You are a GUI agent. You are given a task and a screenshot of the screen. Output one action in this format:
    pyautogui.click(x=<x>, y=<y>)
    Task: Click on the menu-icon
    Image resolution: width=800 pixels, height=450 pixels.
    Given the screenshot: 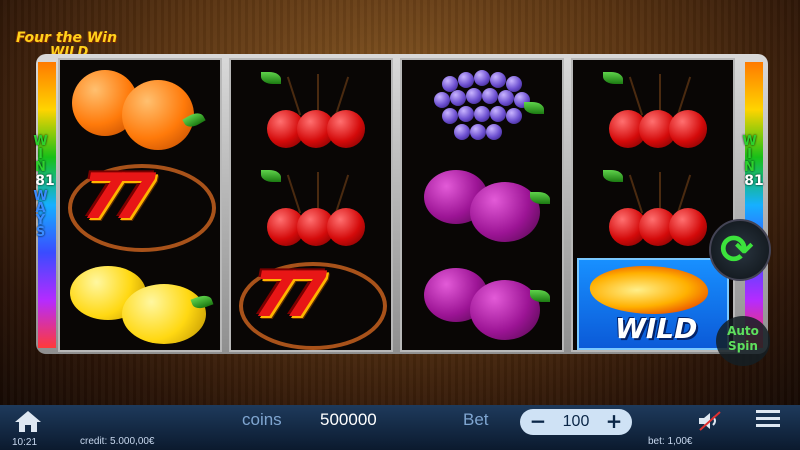 What is the action you would take?
    pyautogui.click(x=768, y=411)
    